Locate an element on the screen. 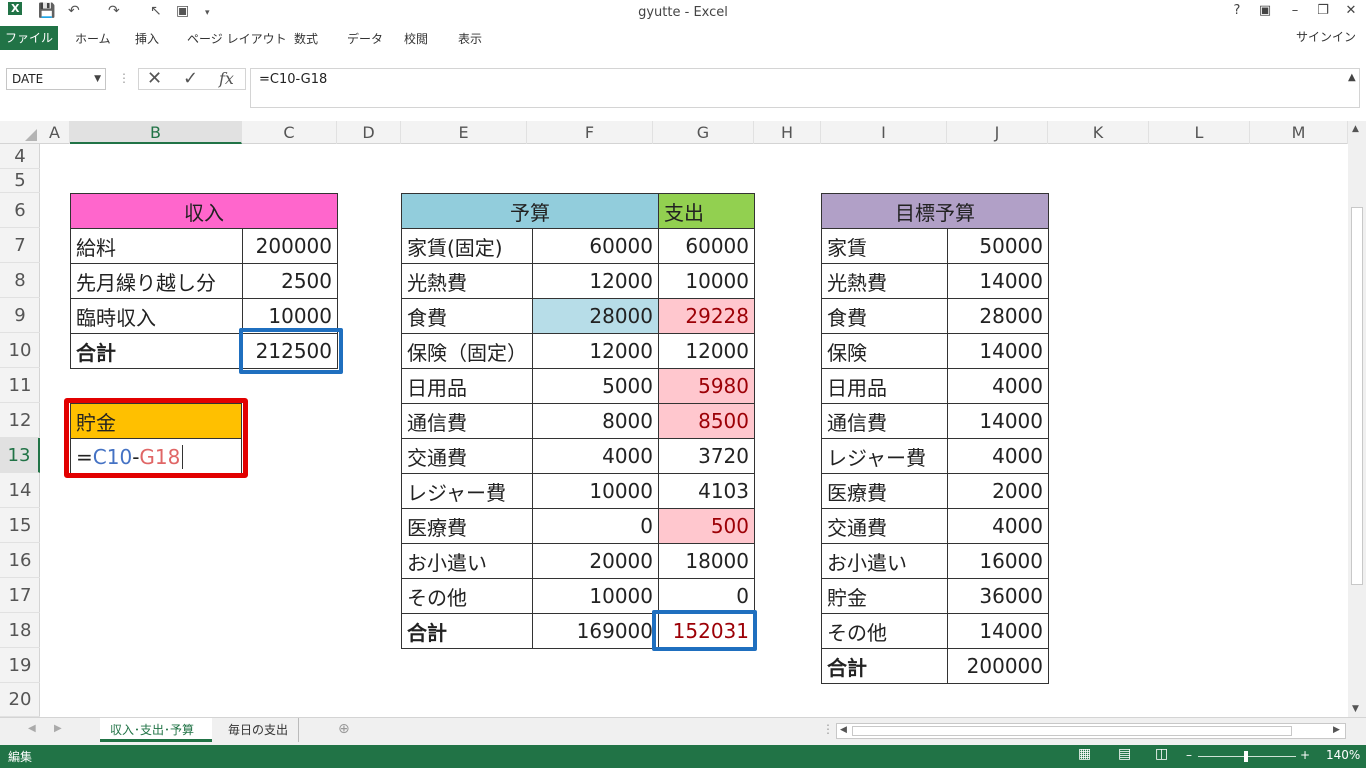  row-header-selected: 13 is located at coordinates (20, 455).